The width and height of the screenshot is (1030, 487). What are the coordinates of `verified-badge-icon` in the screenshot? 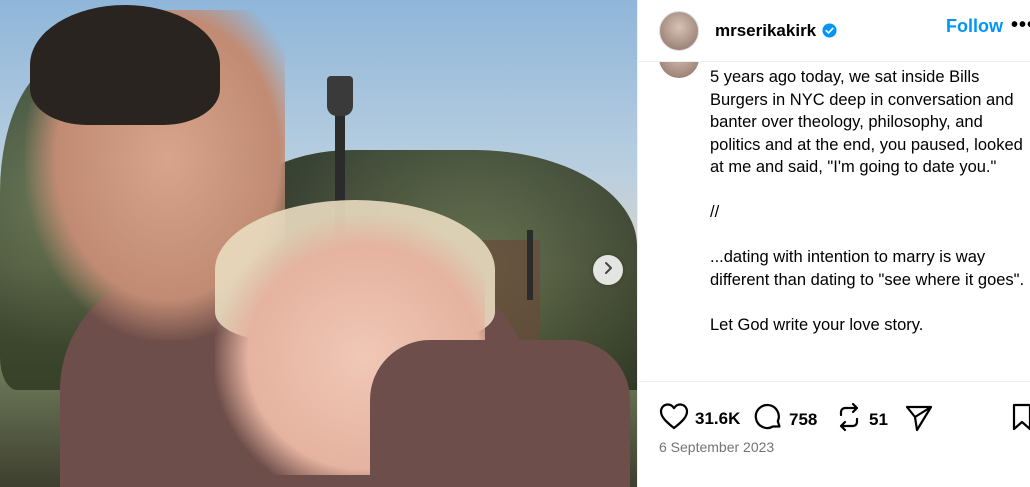 It's located at (829, 30).